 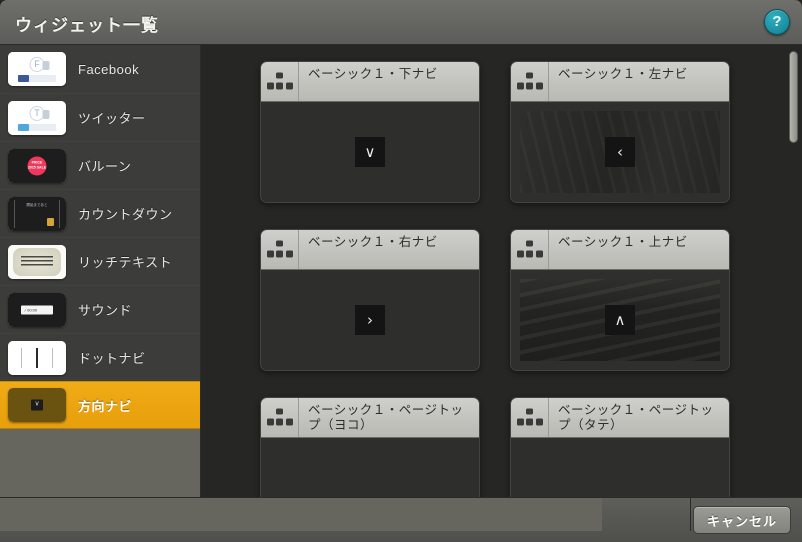 I want to click on sidebar-item-3: PRICE 2015 SALE バルーン, so click(x=100, y=165).